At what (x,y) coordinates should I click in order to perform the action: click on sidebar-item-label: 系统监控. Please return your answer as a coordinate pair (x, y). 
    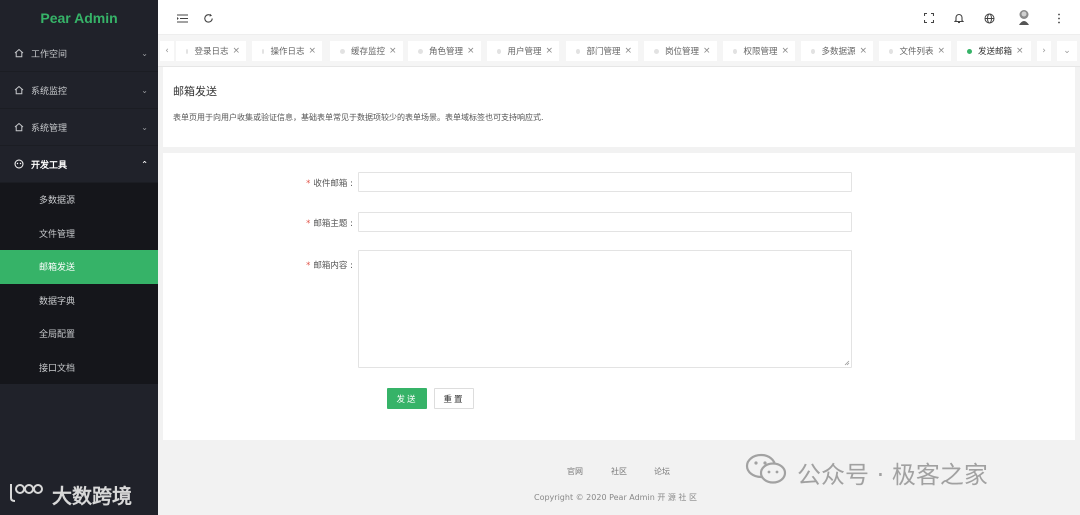
    Looking at the image, I should click on (49, 91).